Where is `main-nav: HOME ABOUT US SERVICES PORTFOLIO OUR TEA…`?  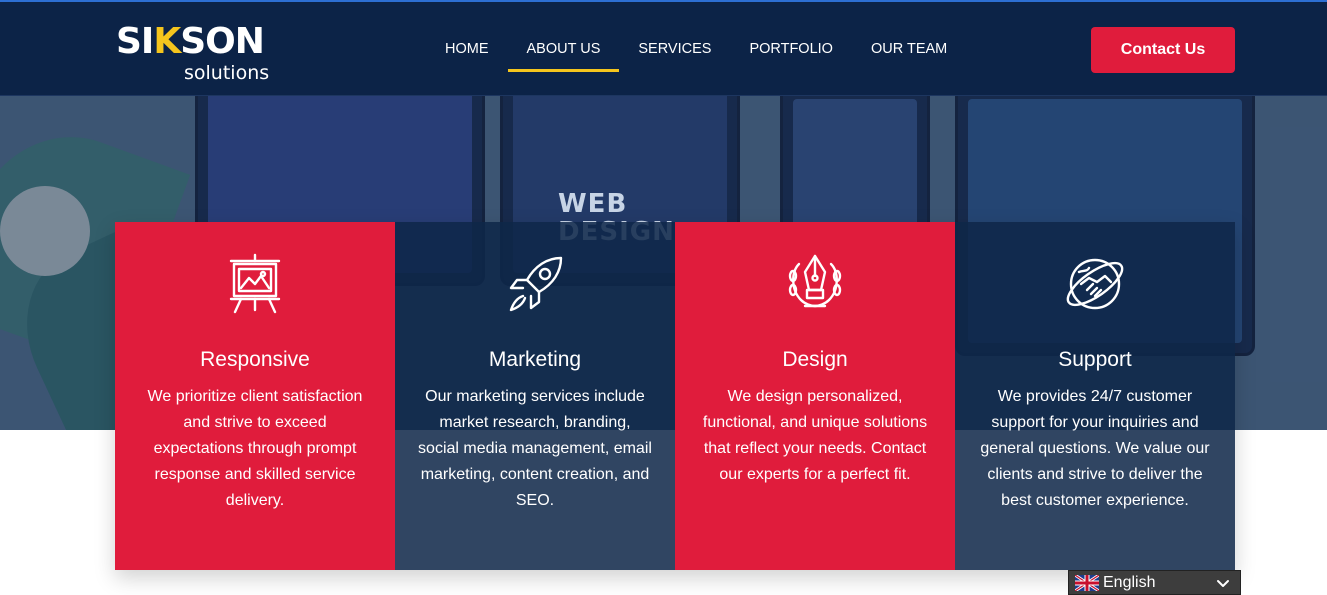
main-nav: HOME ABOUT US SERVICES PORTFOLIO OUR TEA… is located at coordinates (696, 52).